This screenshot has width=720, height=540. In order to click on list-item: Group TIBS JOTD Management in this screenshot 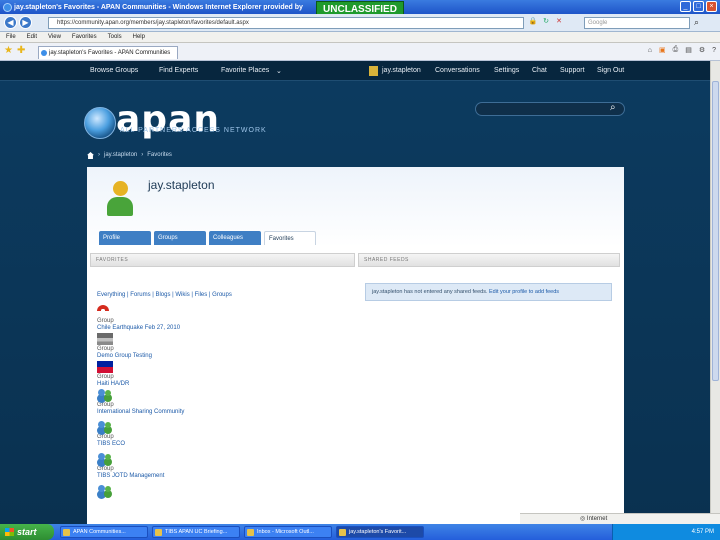, I will do `click(130, 466)`.